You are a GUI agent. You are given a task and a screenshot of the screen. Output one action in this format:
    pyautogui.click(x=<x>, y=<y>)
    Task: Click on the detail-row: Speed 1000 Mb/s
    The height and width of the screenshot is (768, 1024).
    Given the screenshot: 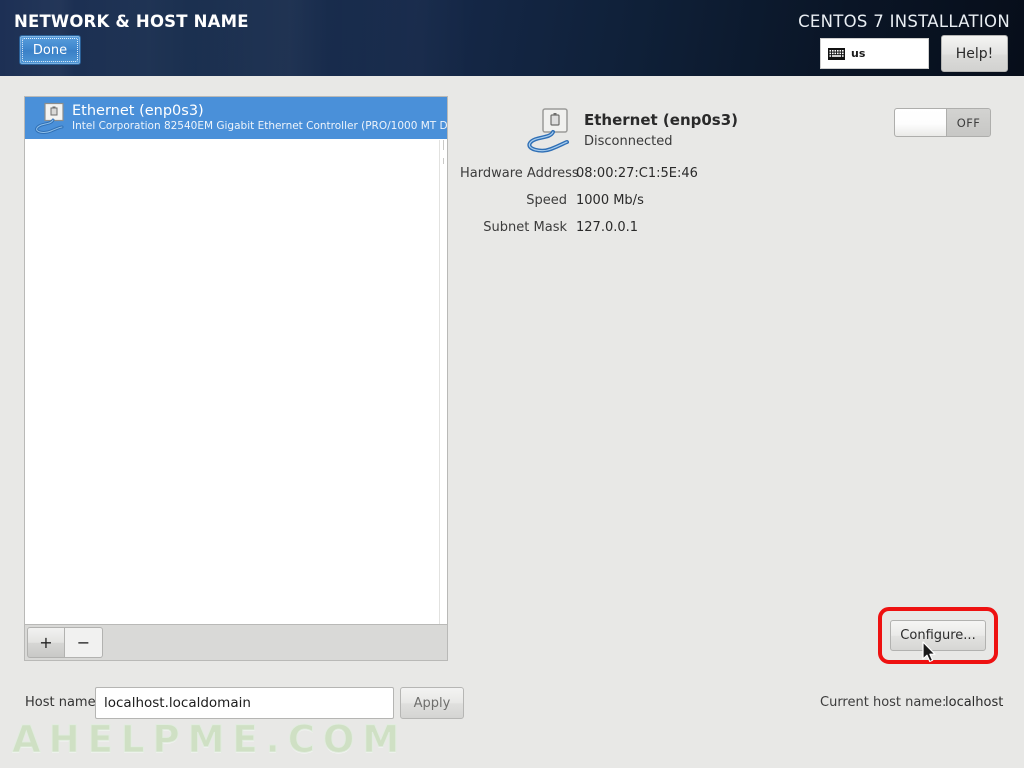 What is the action you would take?
    pyautogui.click(x=720, y=206)
    